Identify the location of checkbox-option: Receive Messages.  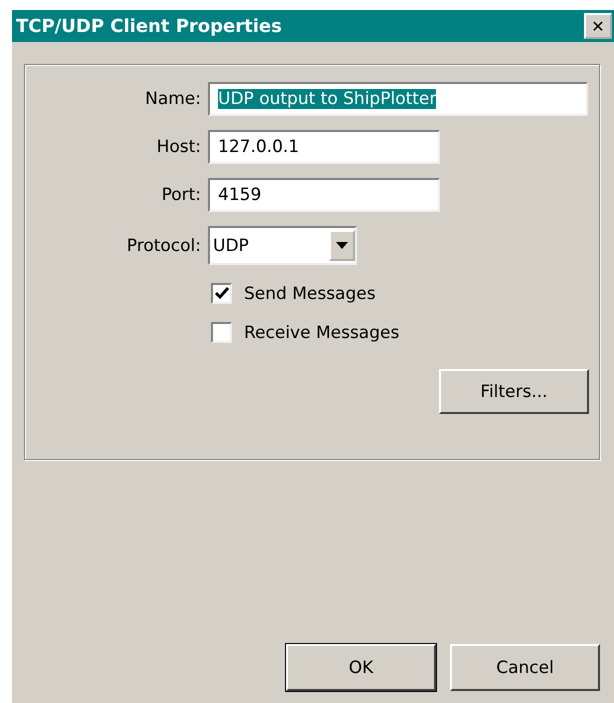
(305, 332).